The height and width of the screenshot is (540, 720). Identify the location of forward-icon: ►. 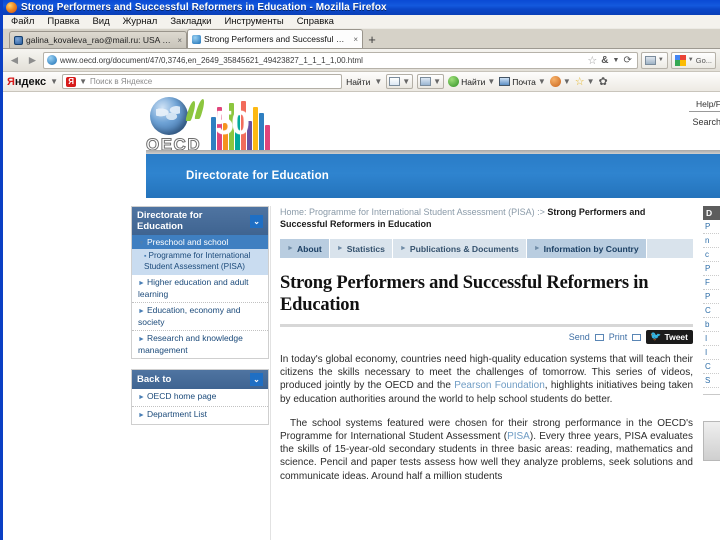
(32, 60).